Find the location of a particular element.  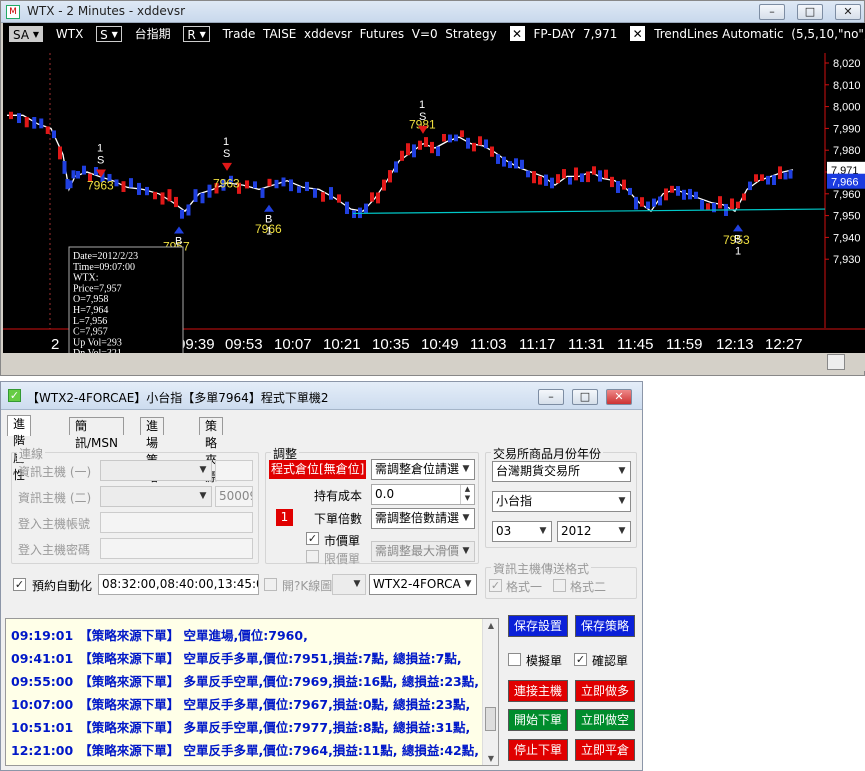

log-scrollbar: ▲ ▼ is located at coordinates (490, 692).